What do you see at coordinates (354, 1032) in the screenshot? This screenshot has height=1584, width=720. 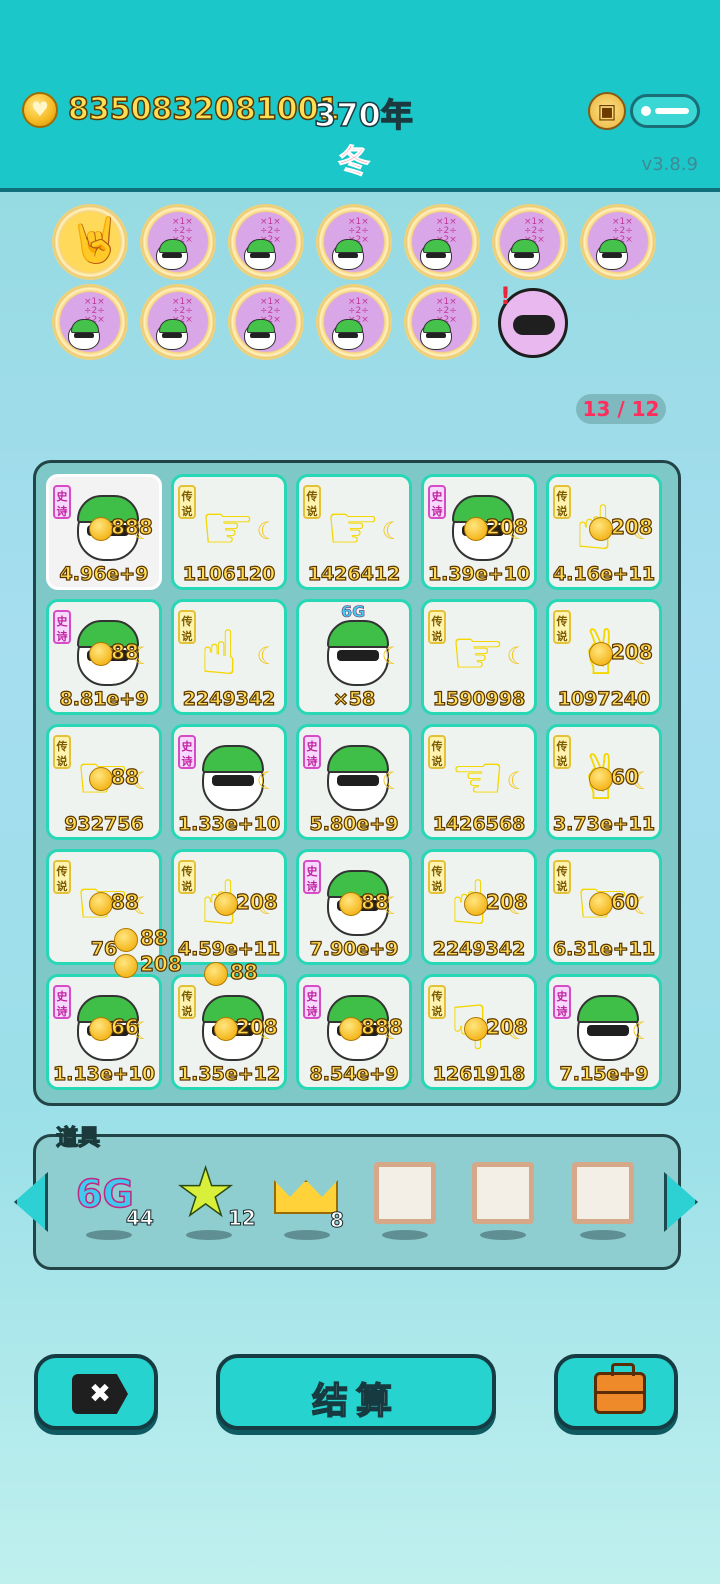 I see `board-cell: 史诗 ☾ 888 8.54e+9` at bounding box center [354, 1032].